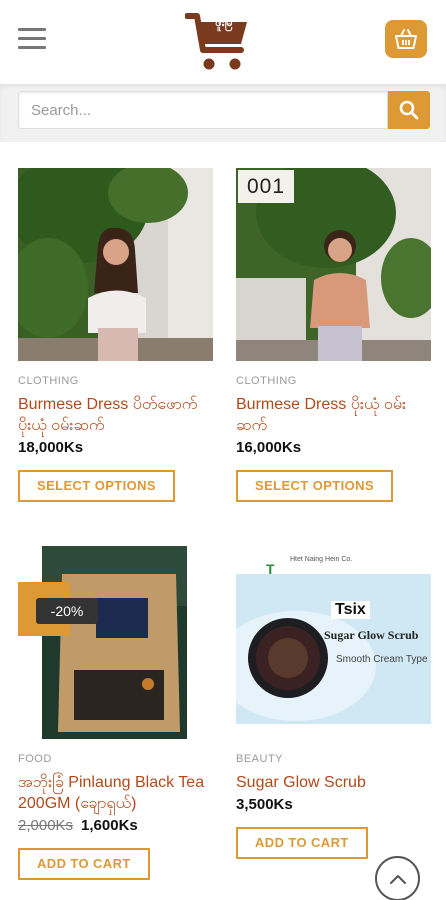  Describe the element at coordinates (371, 635) in the screenshot. I see `product-line-text: Sugar Glow Scrub` at that location.